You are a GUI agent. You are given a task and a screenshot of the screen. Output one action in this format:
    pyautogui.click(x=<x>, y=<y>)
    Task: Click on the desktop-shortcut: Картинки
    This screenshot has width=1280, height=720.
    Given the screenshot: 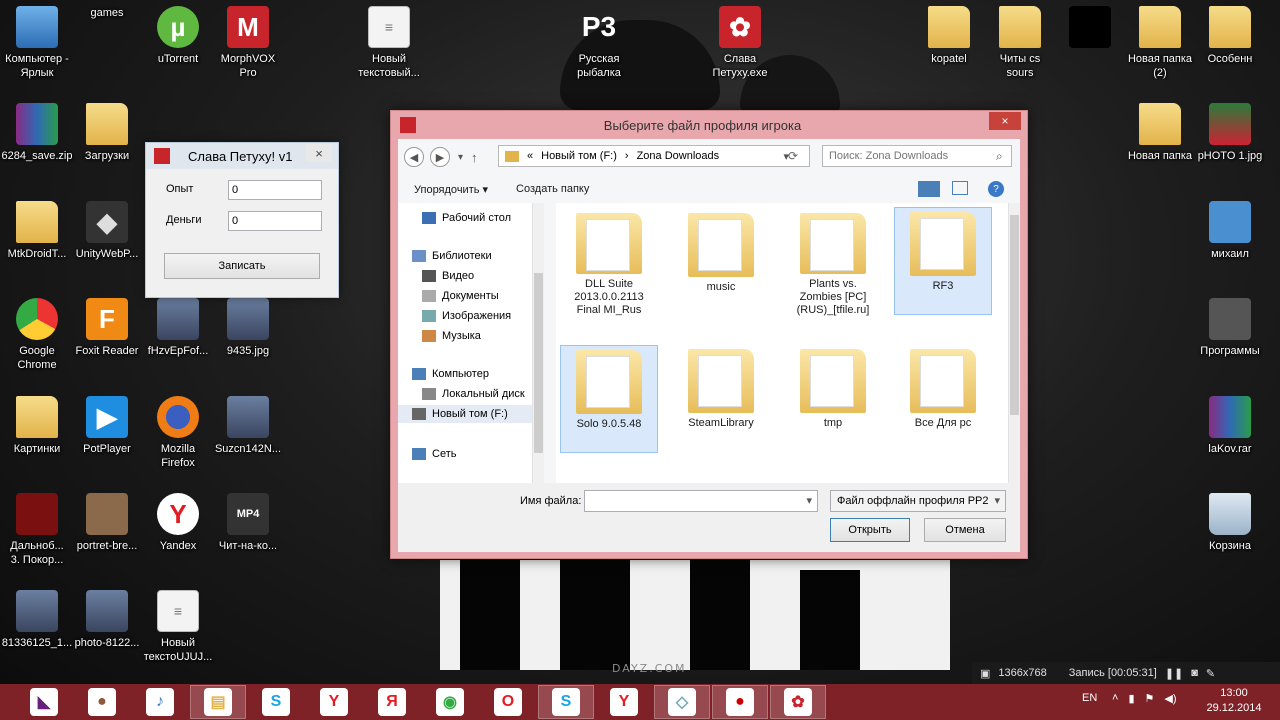 What is the action you would take?
    pyautogui.click(x=37, y=426)
    